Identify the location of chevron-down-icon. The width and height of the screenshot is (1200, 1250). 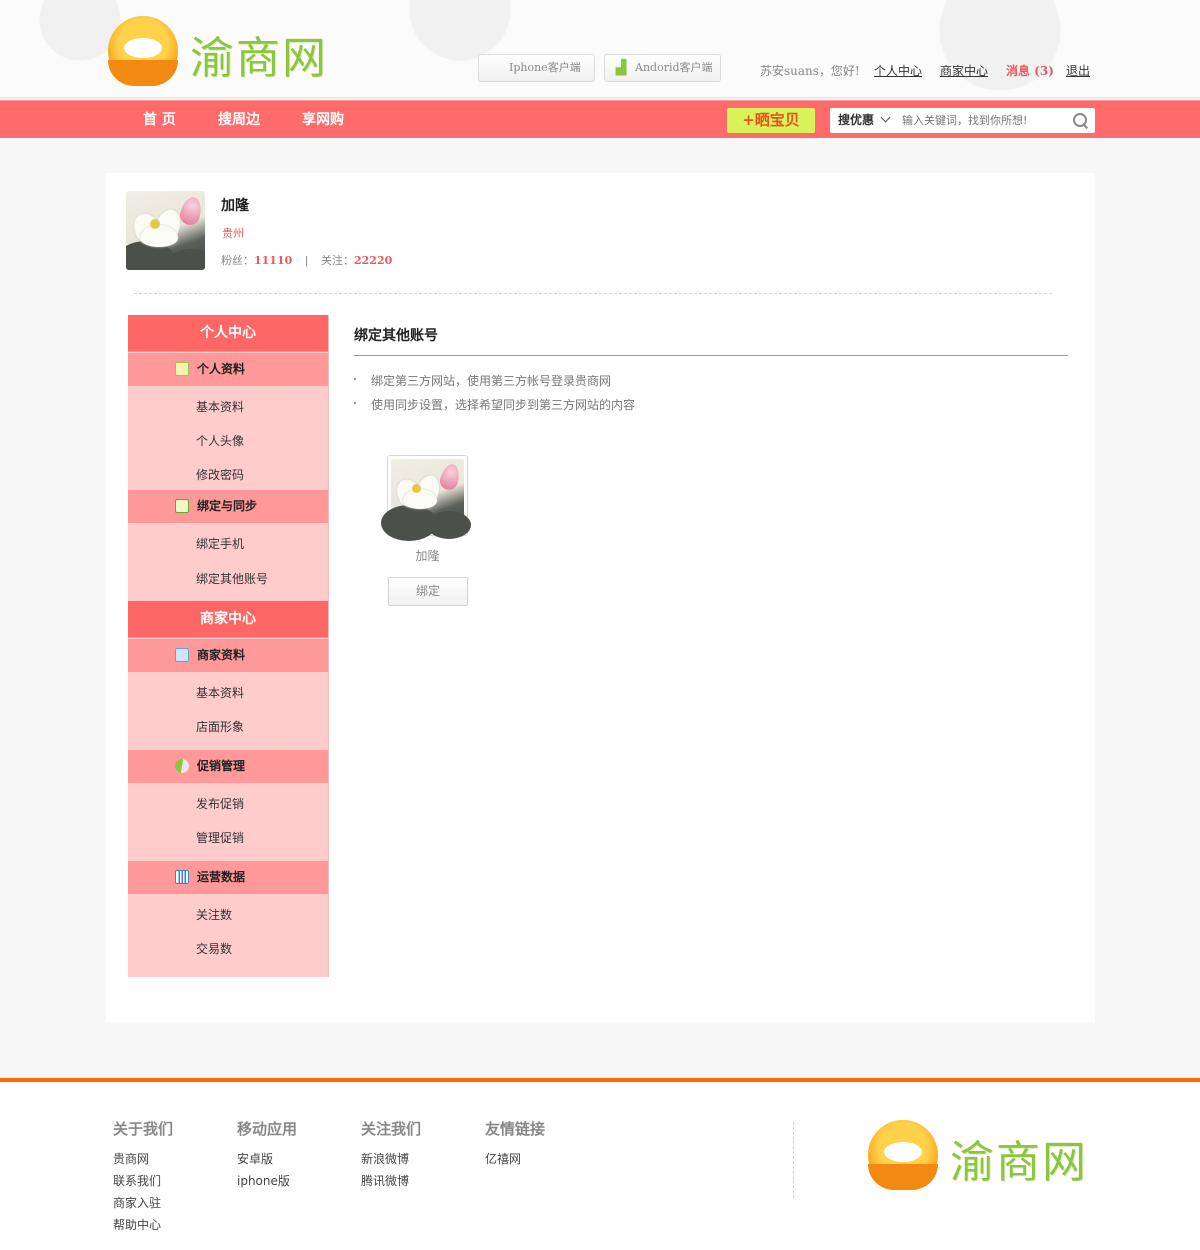
(885, 117).